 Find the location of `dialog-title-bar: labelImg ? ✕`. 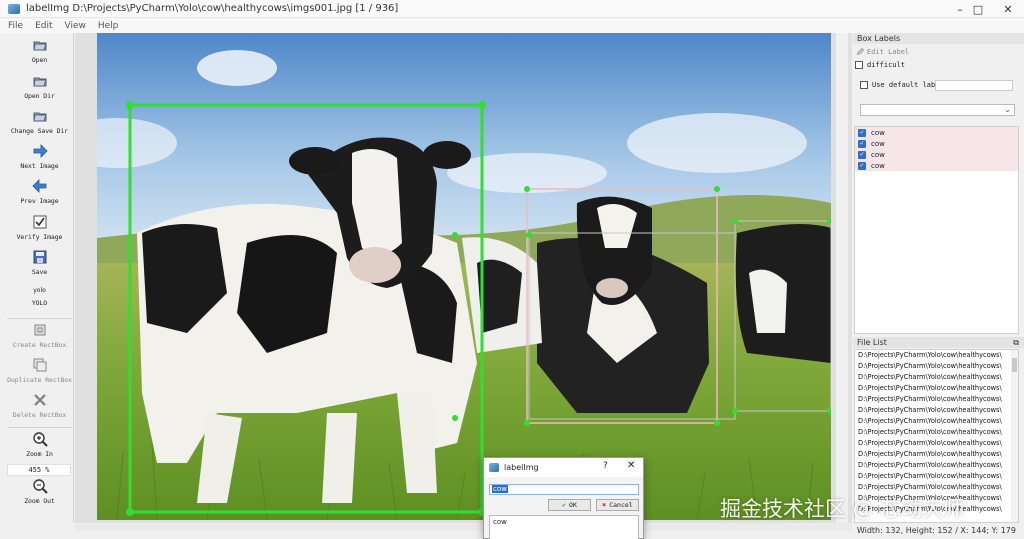

dialog-title-bar: labelImg ? ✕ is located at coordinates (563, 467).